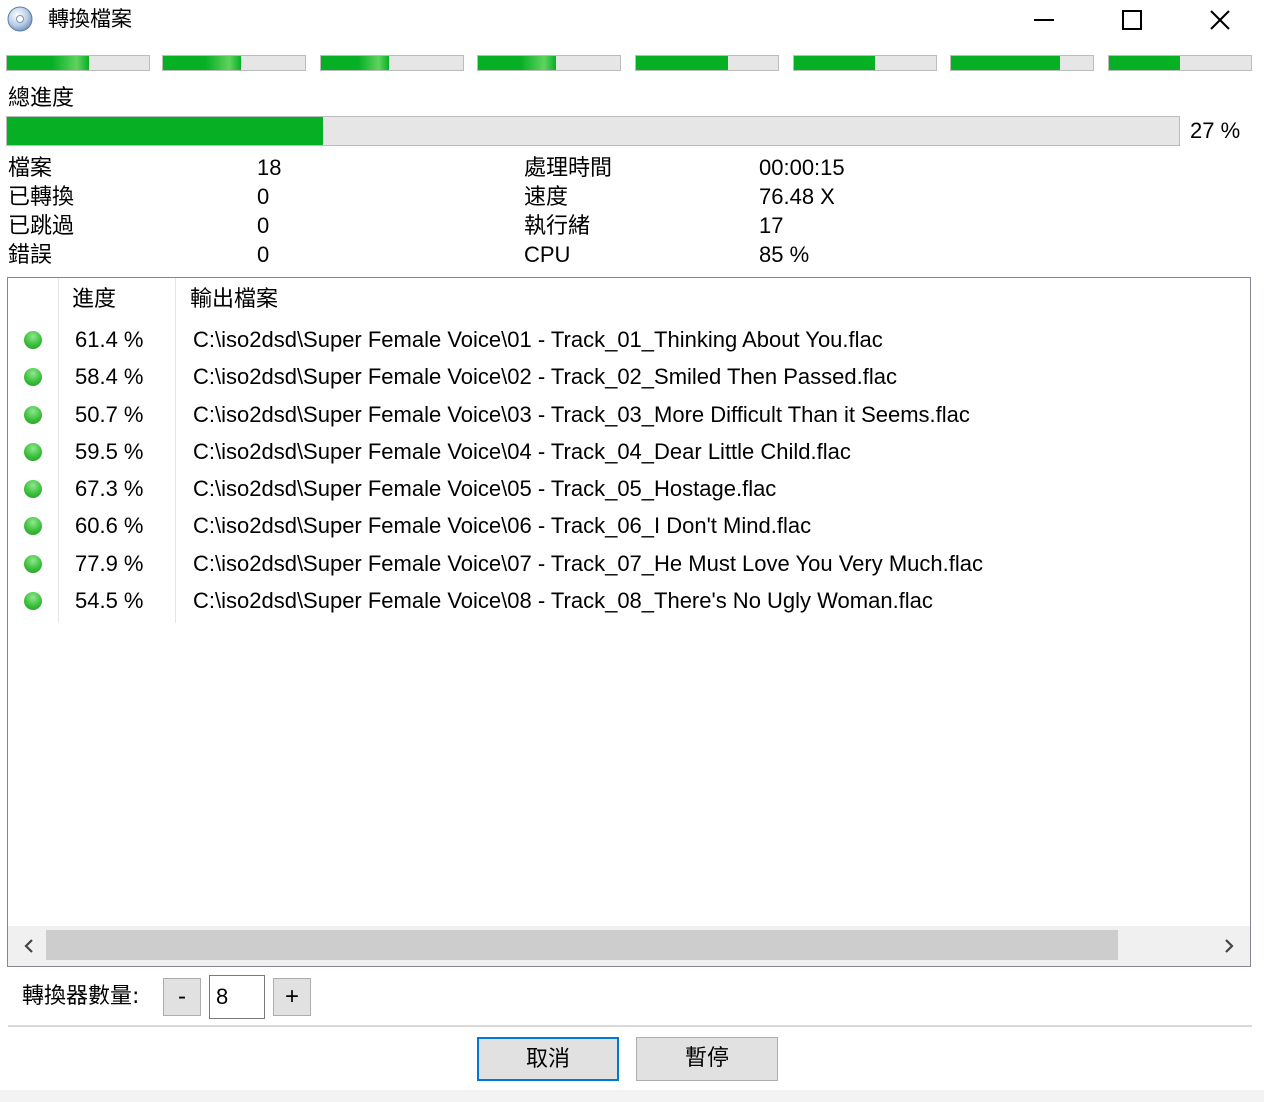  What do you see at coordinates (771, 225) in the screenshot?
I see `stat-value-threads: 17` at bounding box center [771, 225].